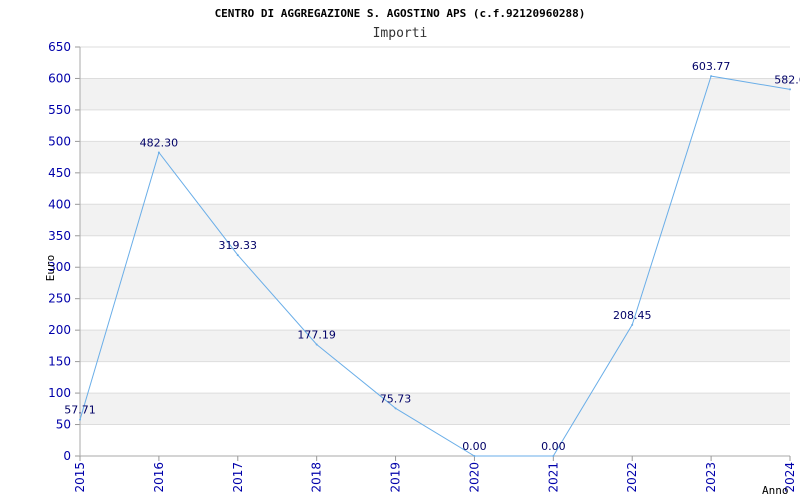 The width and height of the screenshot is (800, 500). What do you see at coordinates (396, 398) in the screenshot?
I see `data-label: 75.73` at bounding box center [396, 398].